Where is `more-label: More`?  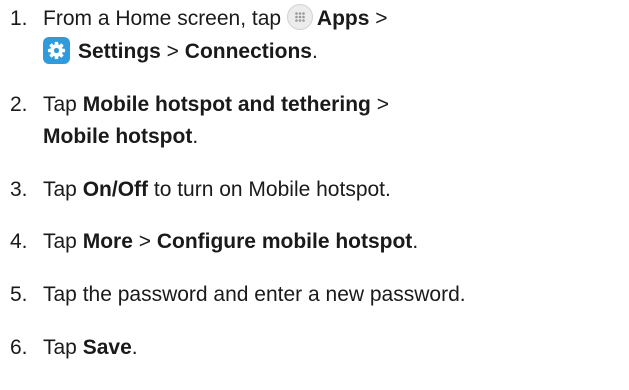
more-label: More is located at coordinates (107, 241).